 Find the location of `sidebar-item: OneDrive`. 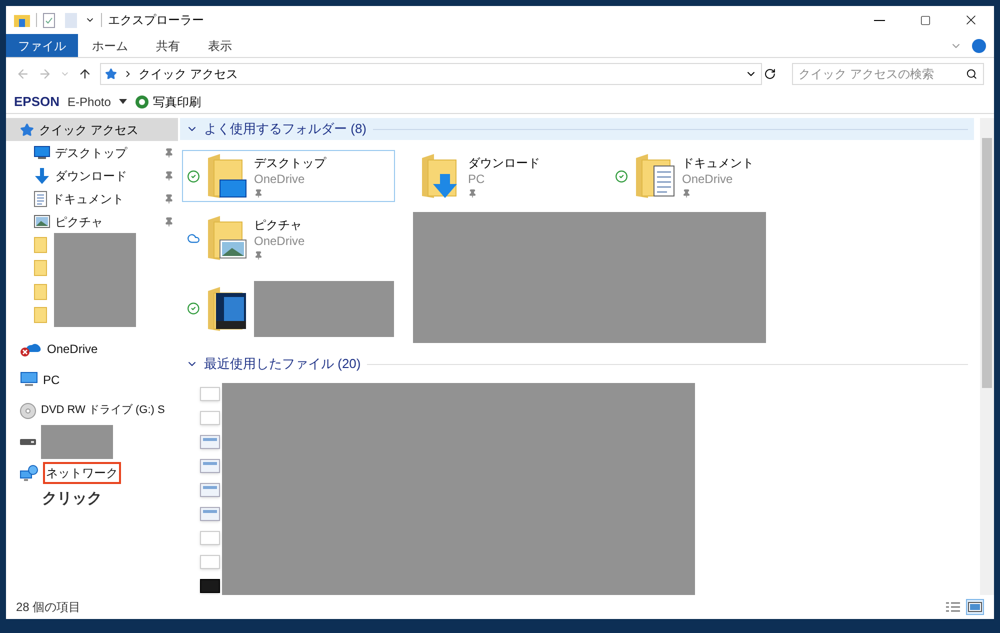

sidebar-item: OneDrive is located at coordinates (92, 348).